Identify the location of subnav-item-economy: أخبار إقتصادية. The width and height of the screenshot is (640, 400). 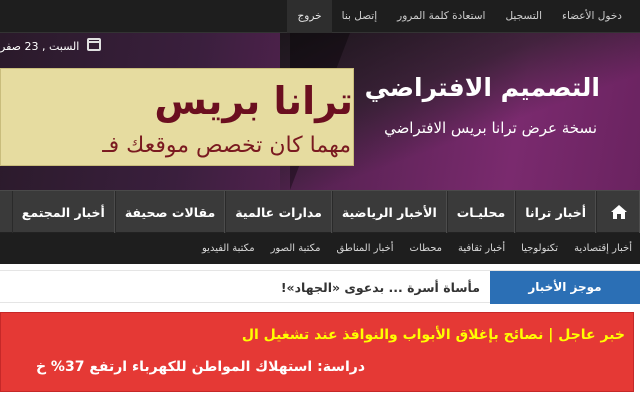
(603, 248).